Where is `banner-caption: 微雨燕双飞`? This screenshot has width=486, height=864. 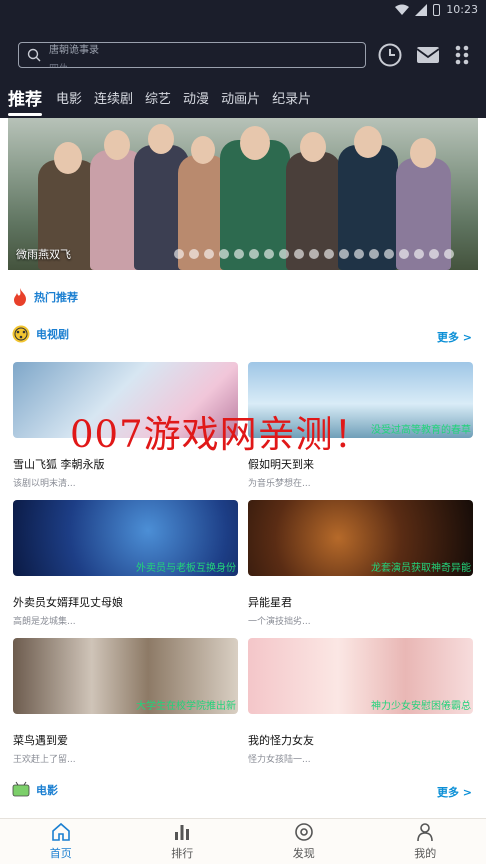
banner-caption: 微雨燕双飞 is located at coordinates (43, 254).